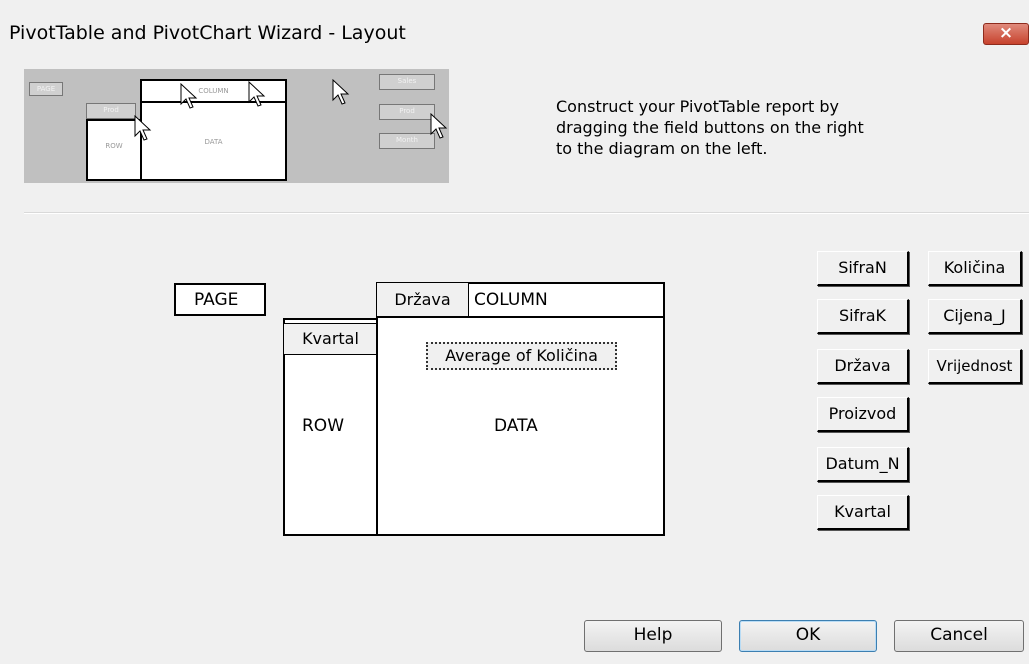 The width and height of the screenshot is (1029, 664). Describe the element at coordinates (1006, 34) in the screenshot. I see `close-button: ×` at that location.